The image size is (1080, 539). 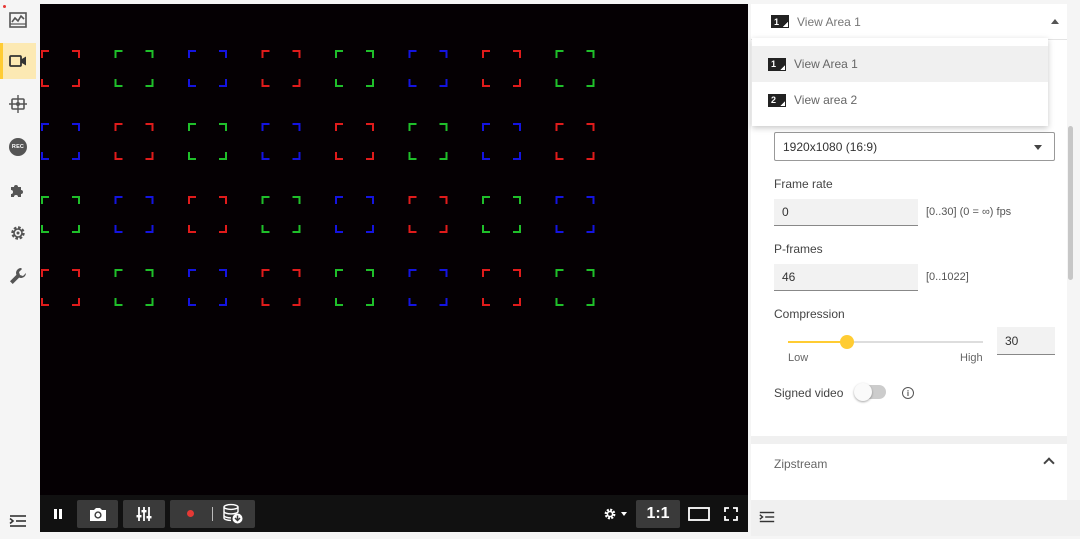 I want to click on toolbar-divider, so click(x=212, y=514).